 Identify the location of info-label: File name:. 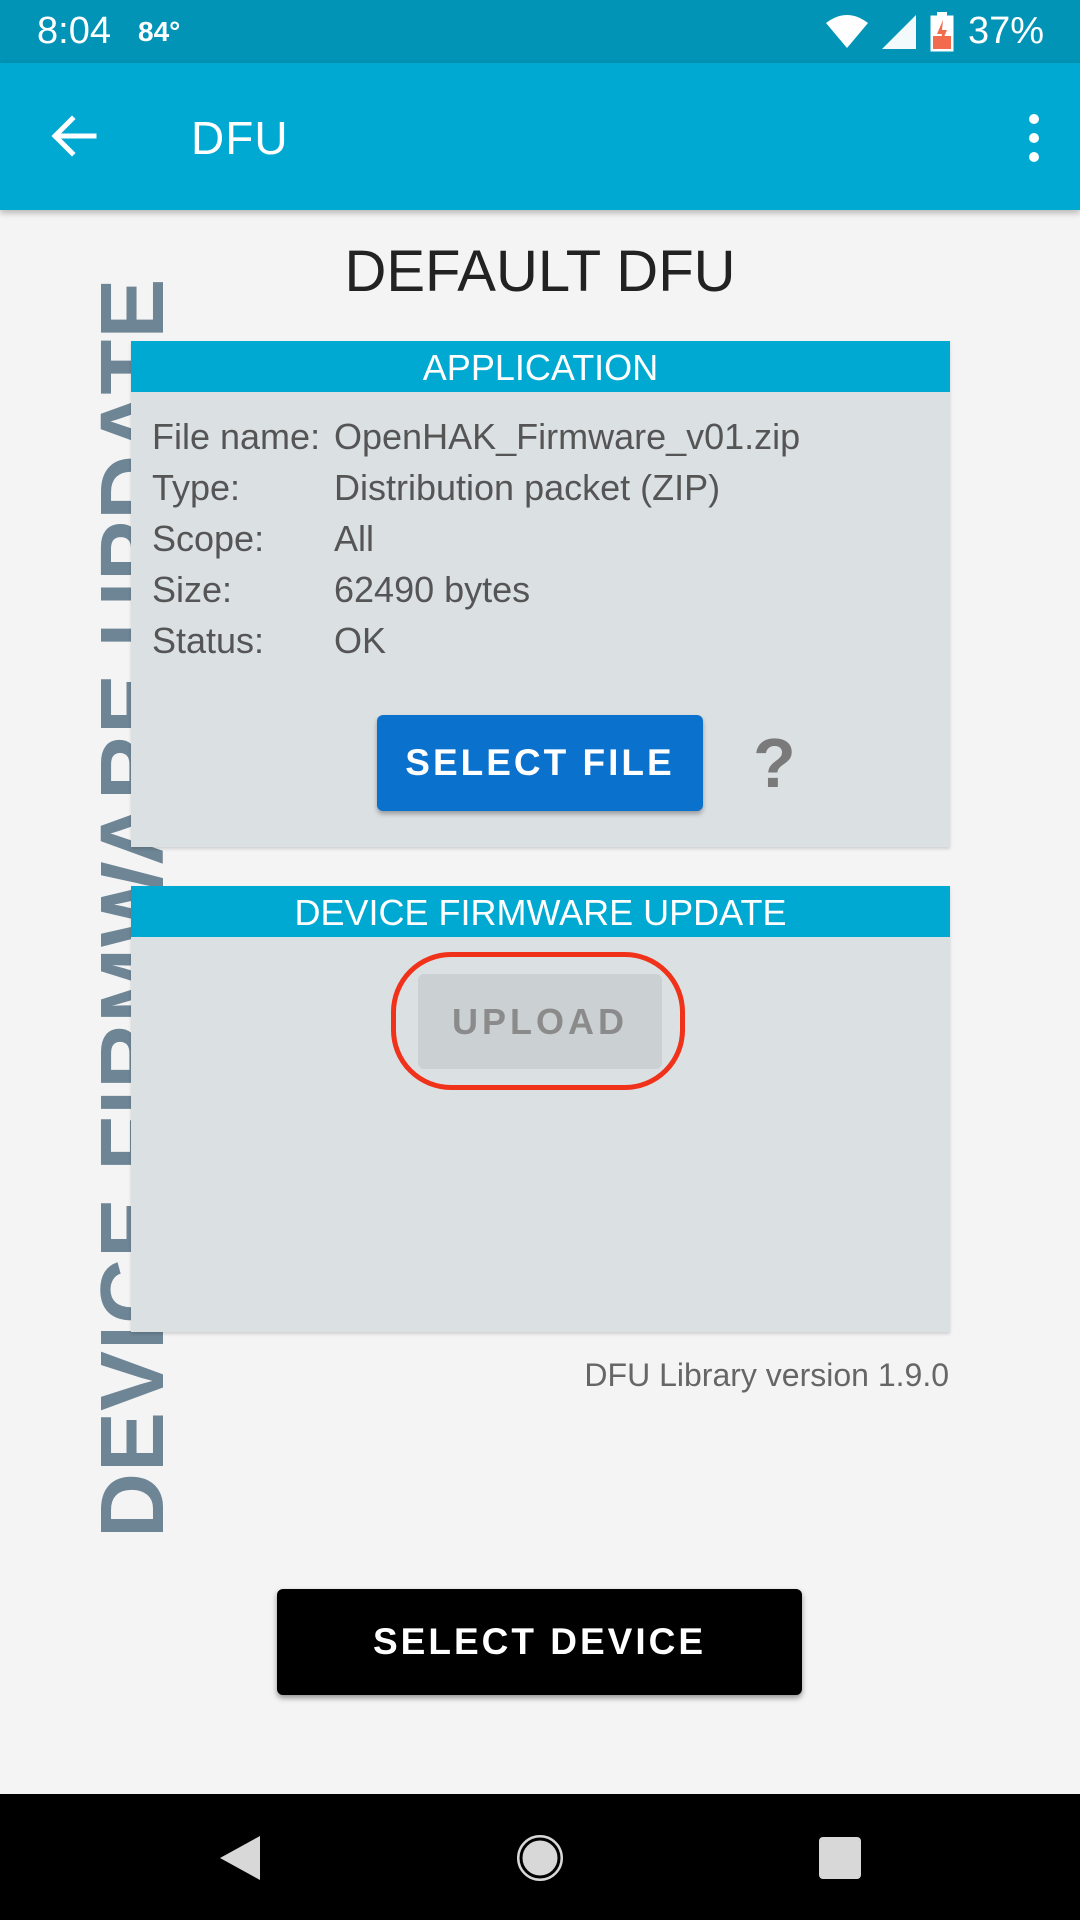
(236, 436).